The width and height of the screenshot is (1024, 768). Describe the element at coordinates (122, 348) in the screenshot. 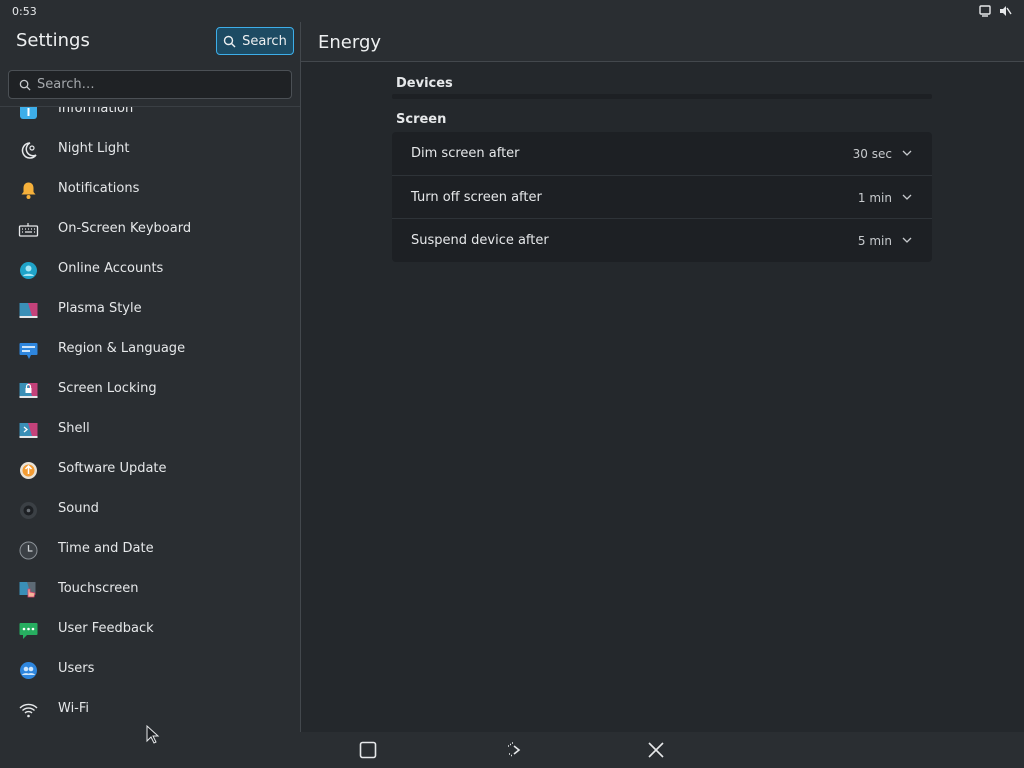

I see `sidebar-item-label: Region & Language` at that location.